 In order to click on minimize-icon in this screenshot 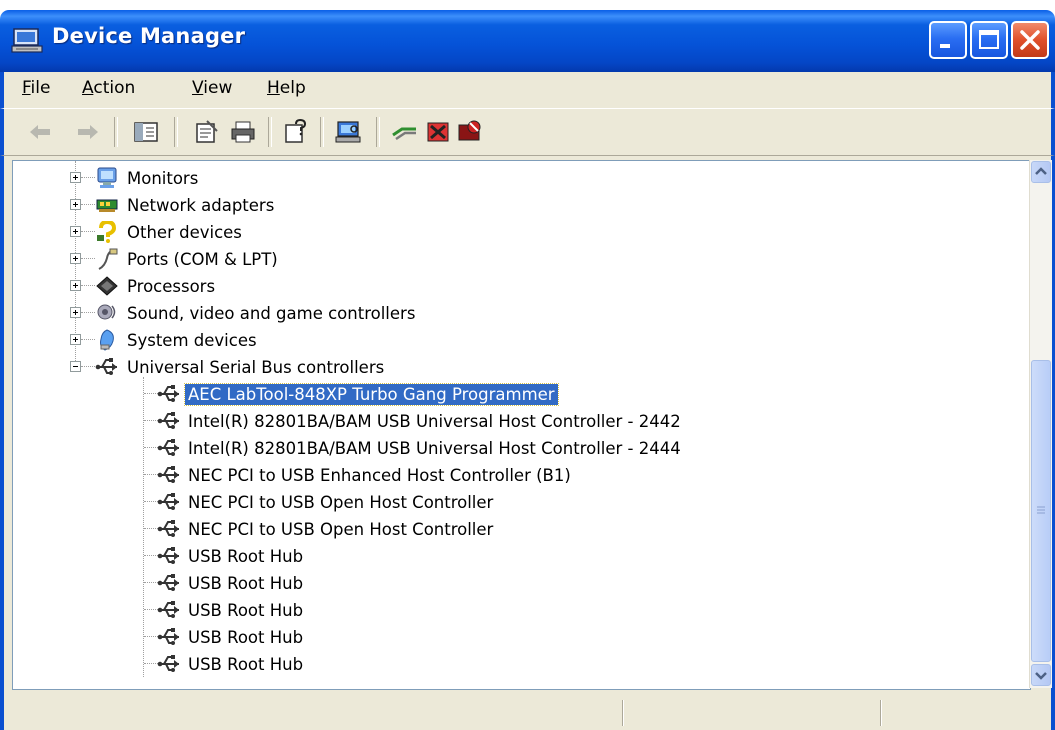, I will do `click(945, 46)`.